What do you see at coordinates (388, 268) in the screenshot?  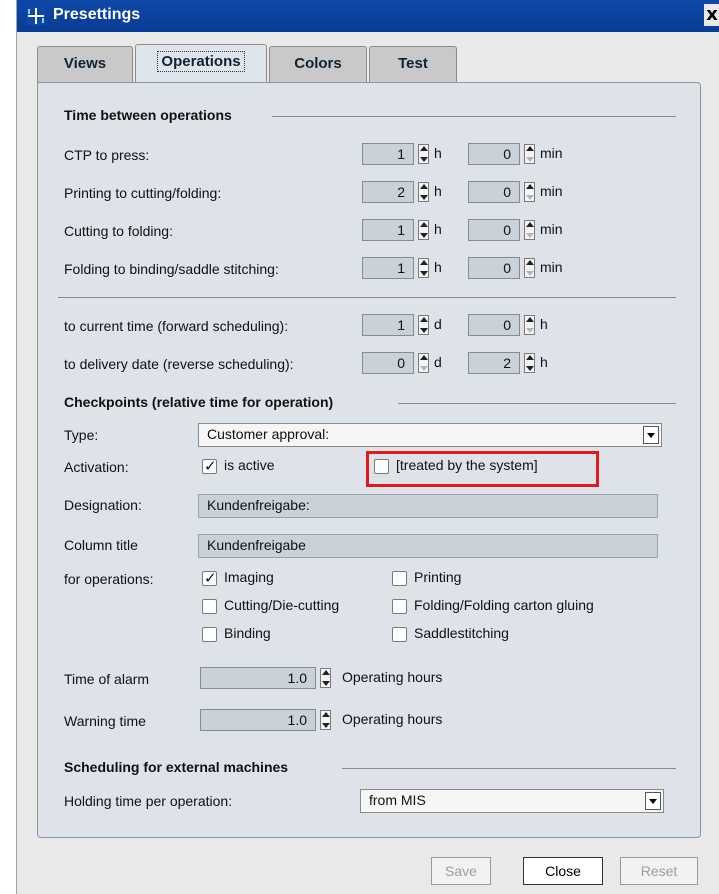 I see `folding-hours-field: 1` at bounding box center [388, 268].